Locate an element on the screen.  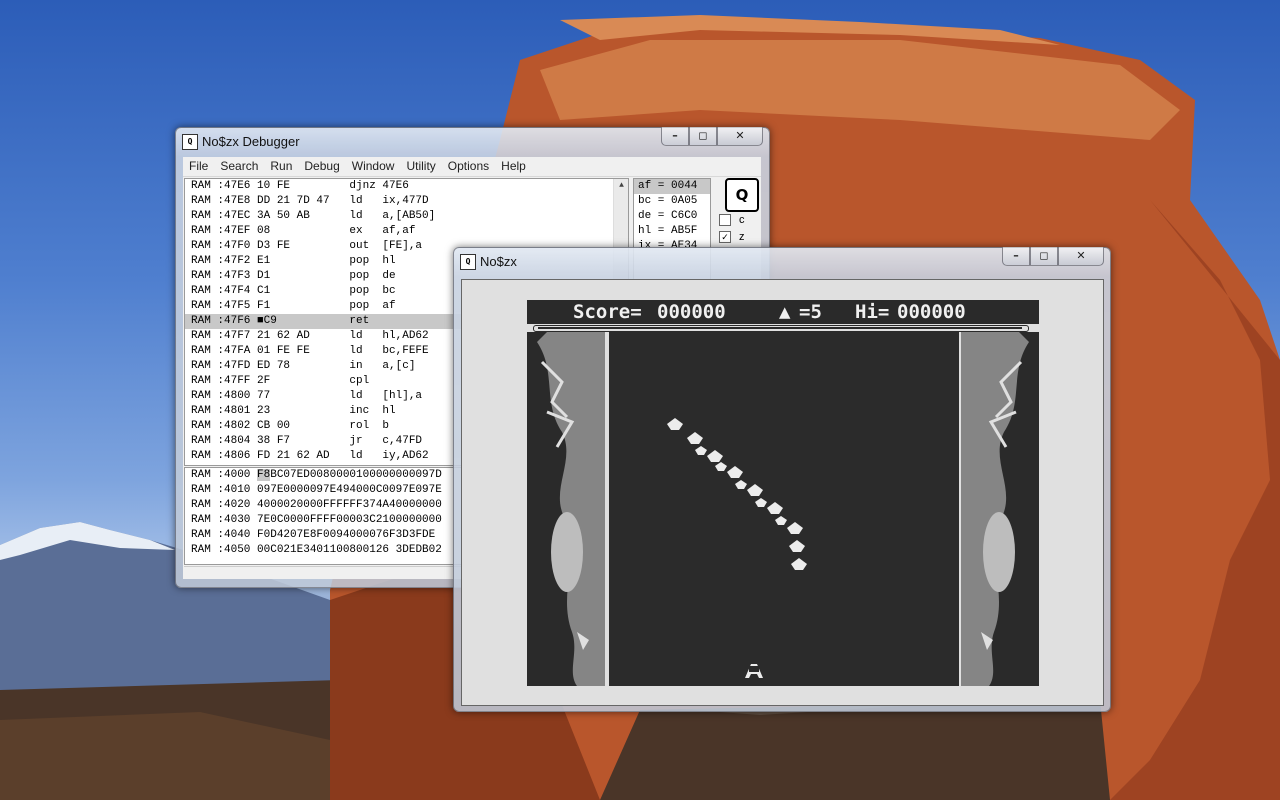
window-title: No$zx is located at coordinates (498, 261).